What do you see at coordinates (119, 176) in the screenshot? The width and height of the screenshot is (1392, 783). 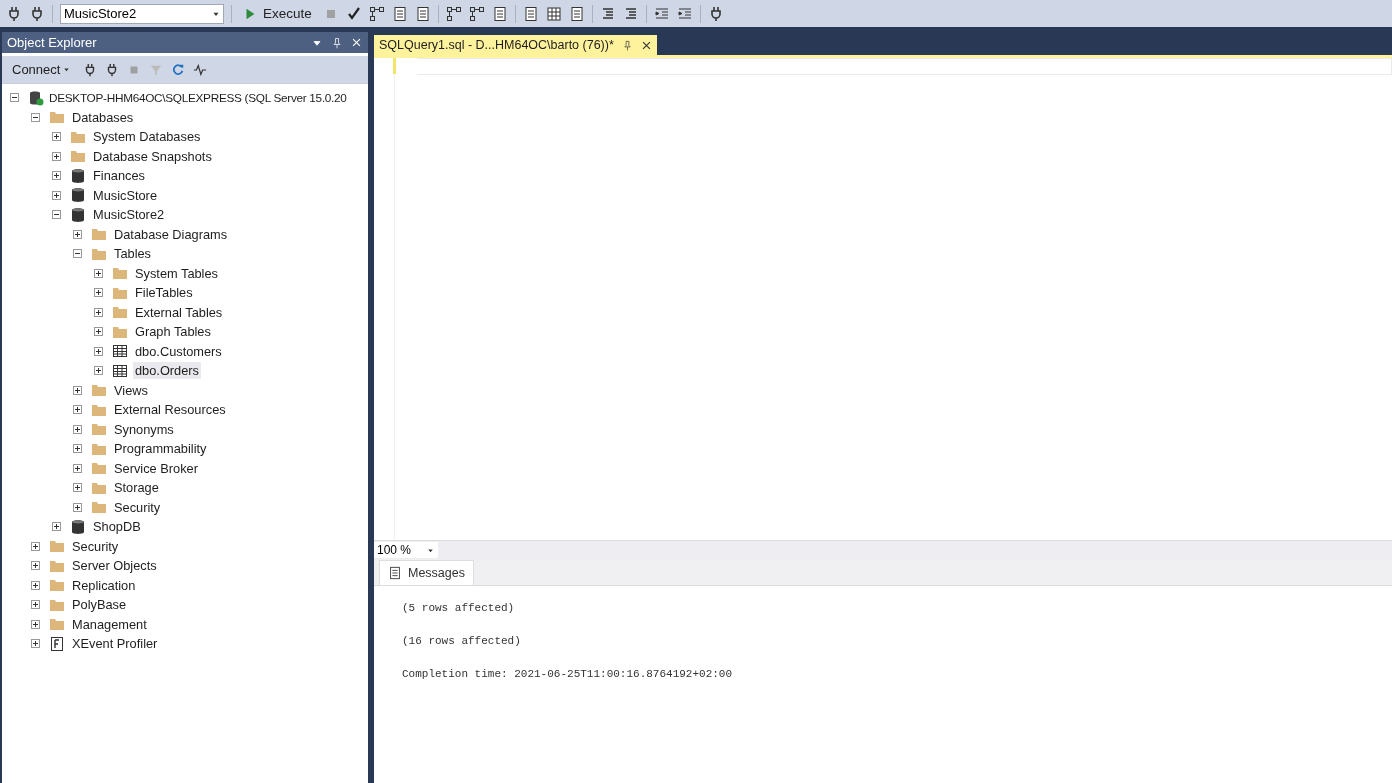 I see `tree-item: Finances` at bounding box center [119, 176].